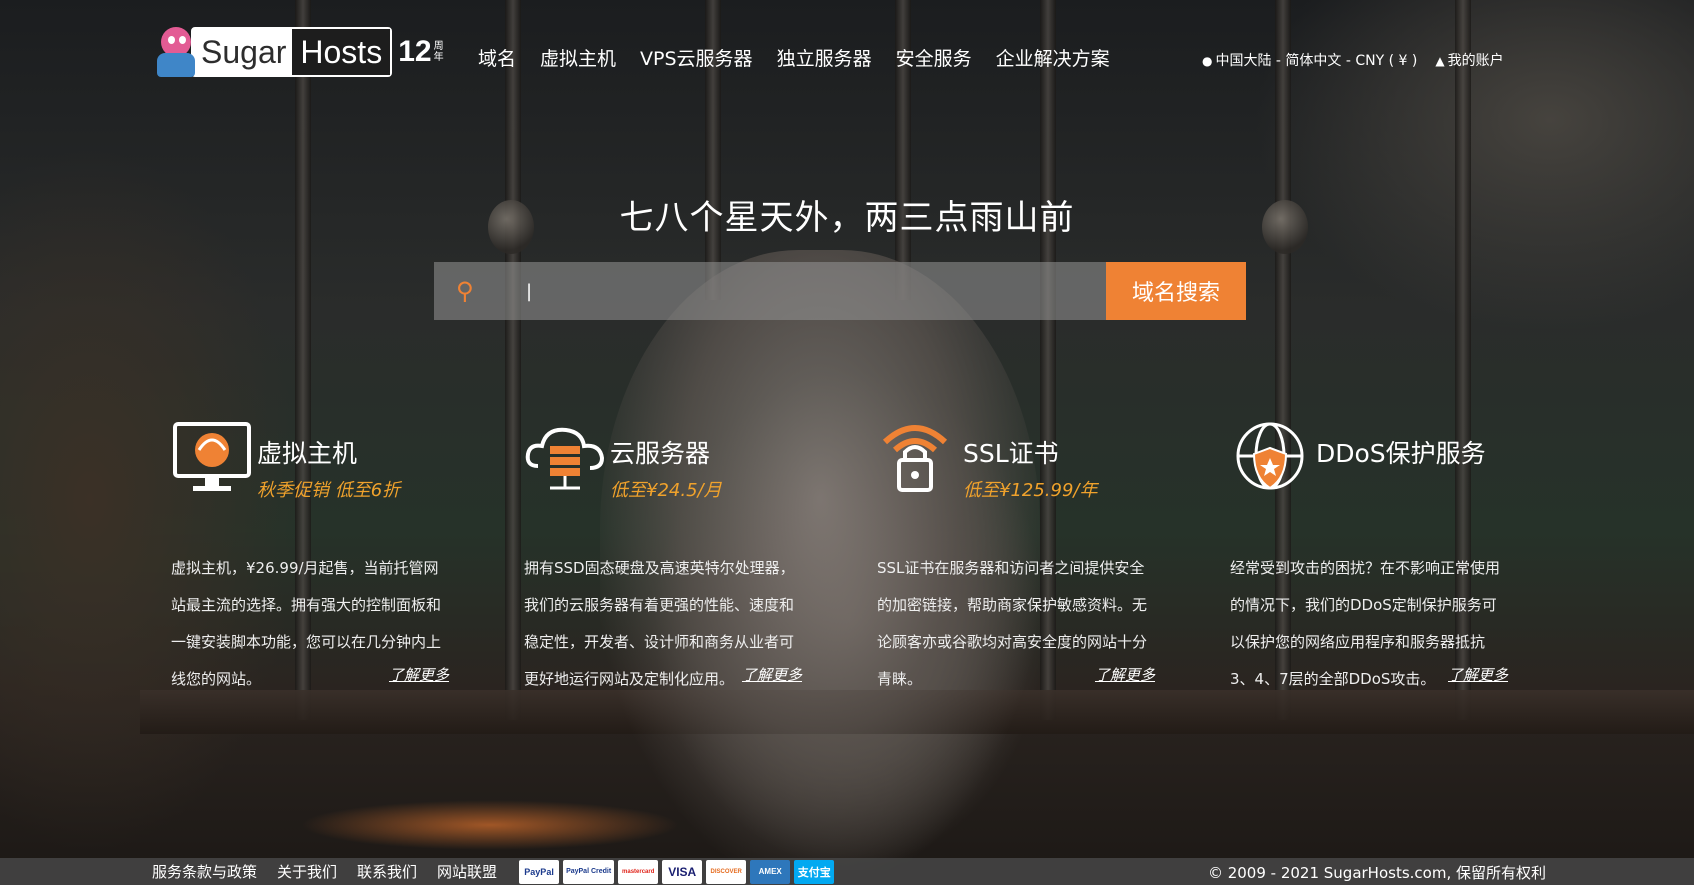 This screenshot has width=1694, height=885. What do you see at coordinates (1030, 490) in the screenshot?
I see `service-promo: 低至¥125.99/年` at bounding box center [1030, 490].